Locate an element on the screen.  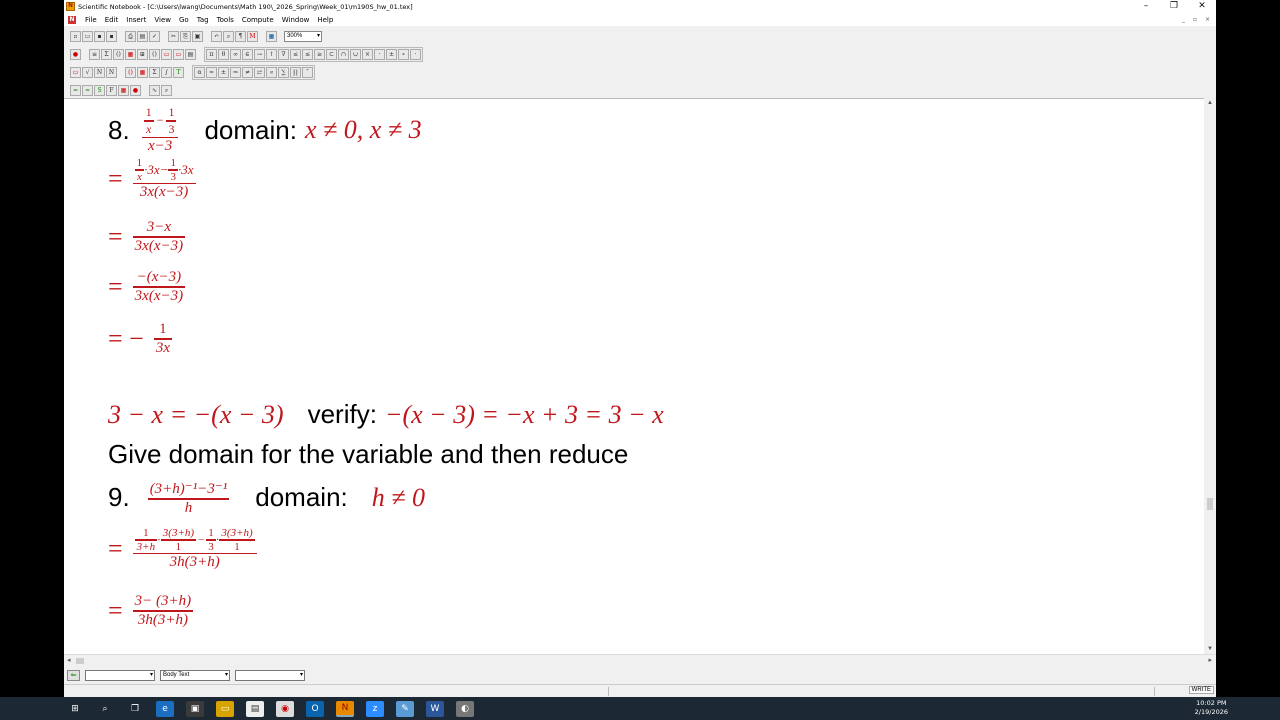
menu-file: File is located at coordinates (91, 20).